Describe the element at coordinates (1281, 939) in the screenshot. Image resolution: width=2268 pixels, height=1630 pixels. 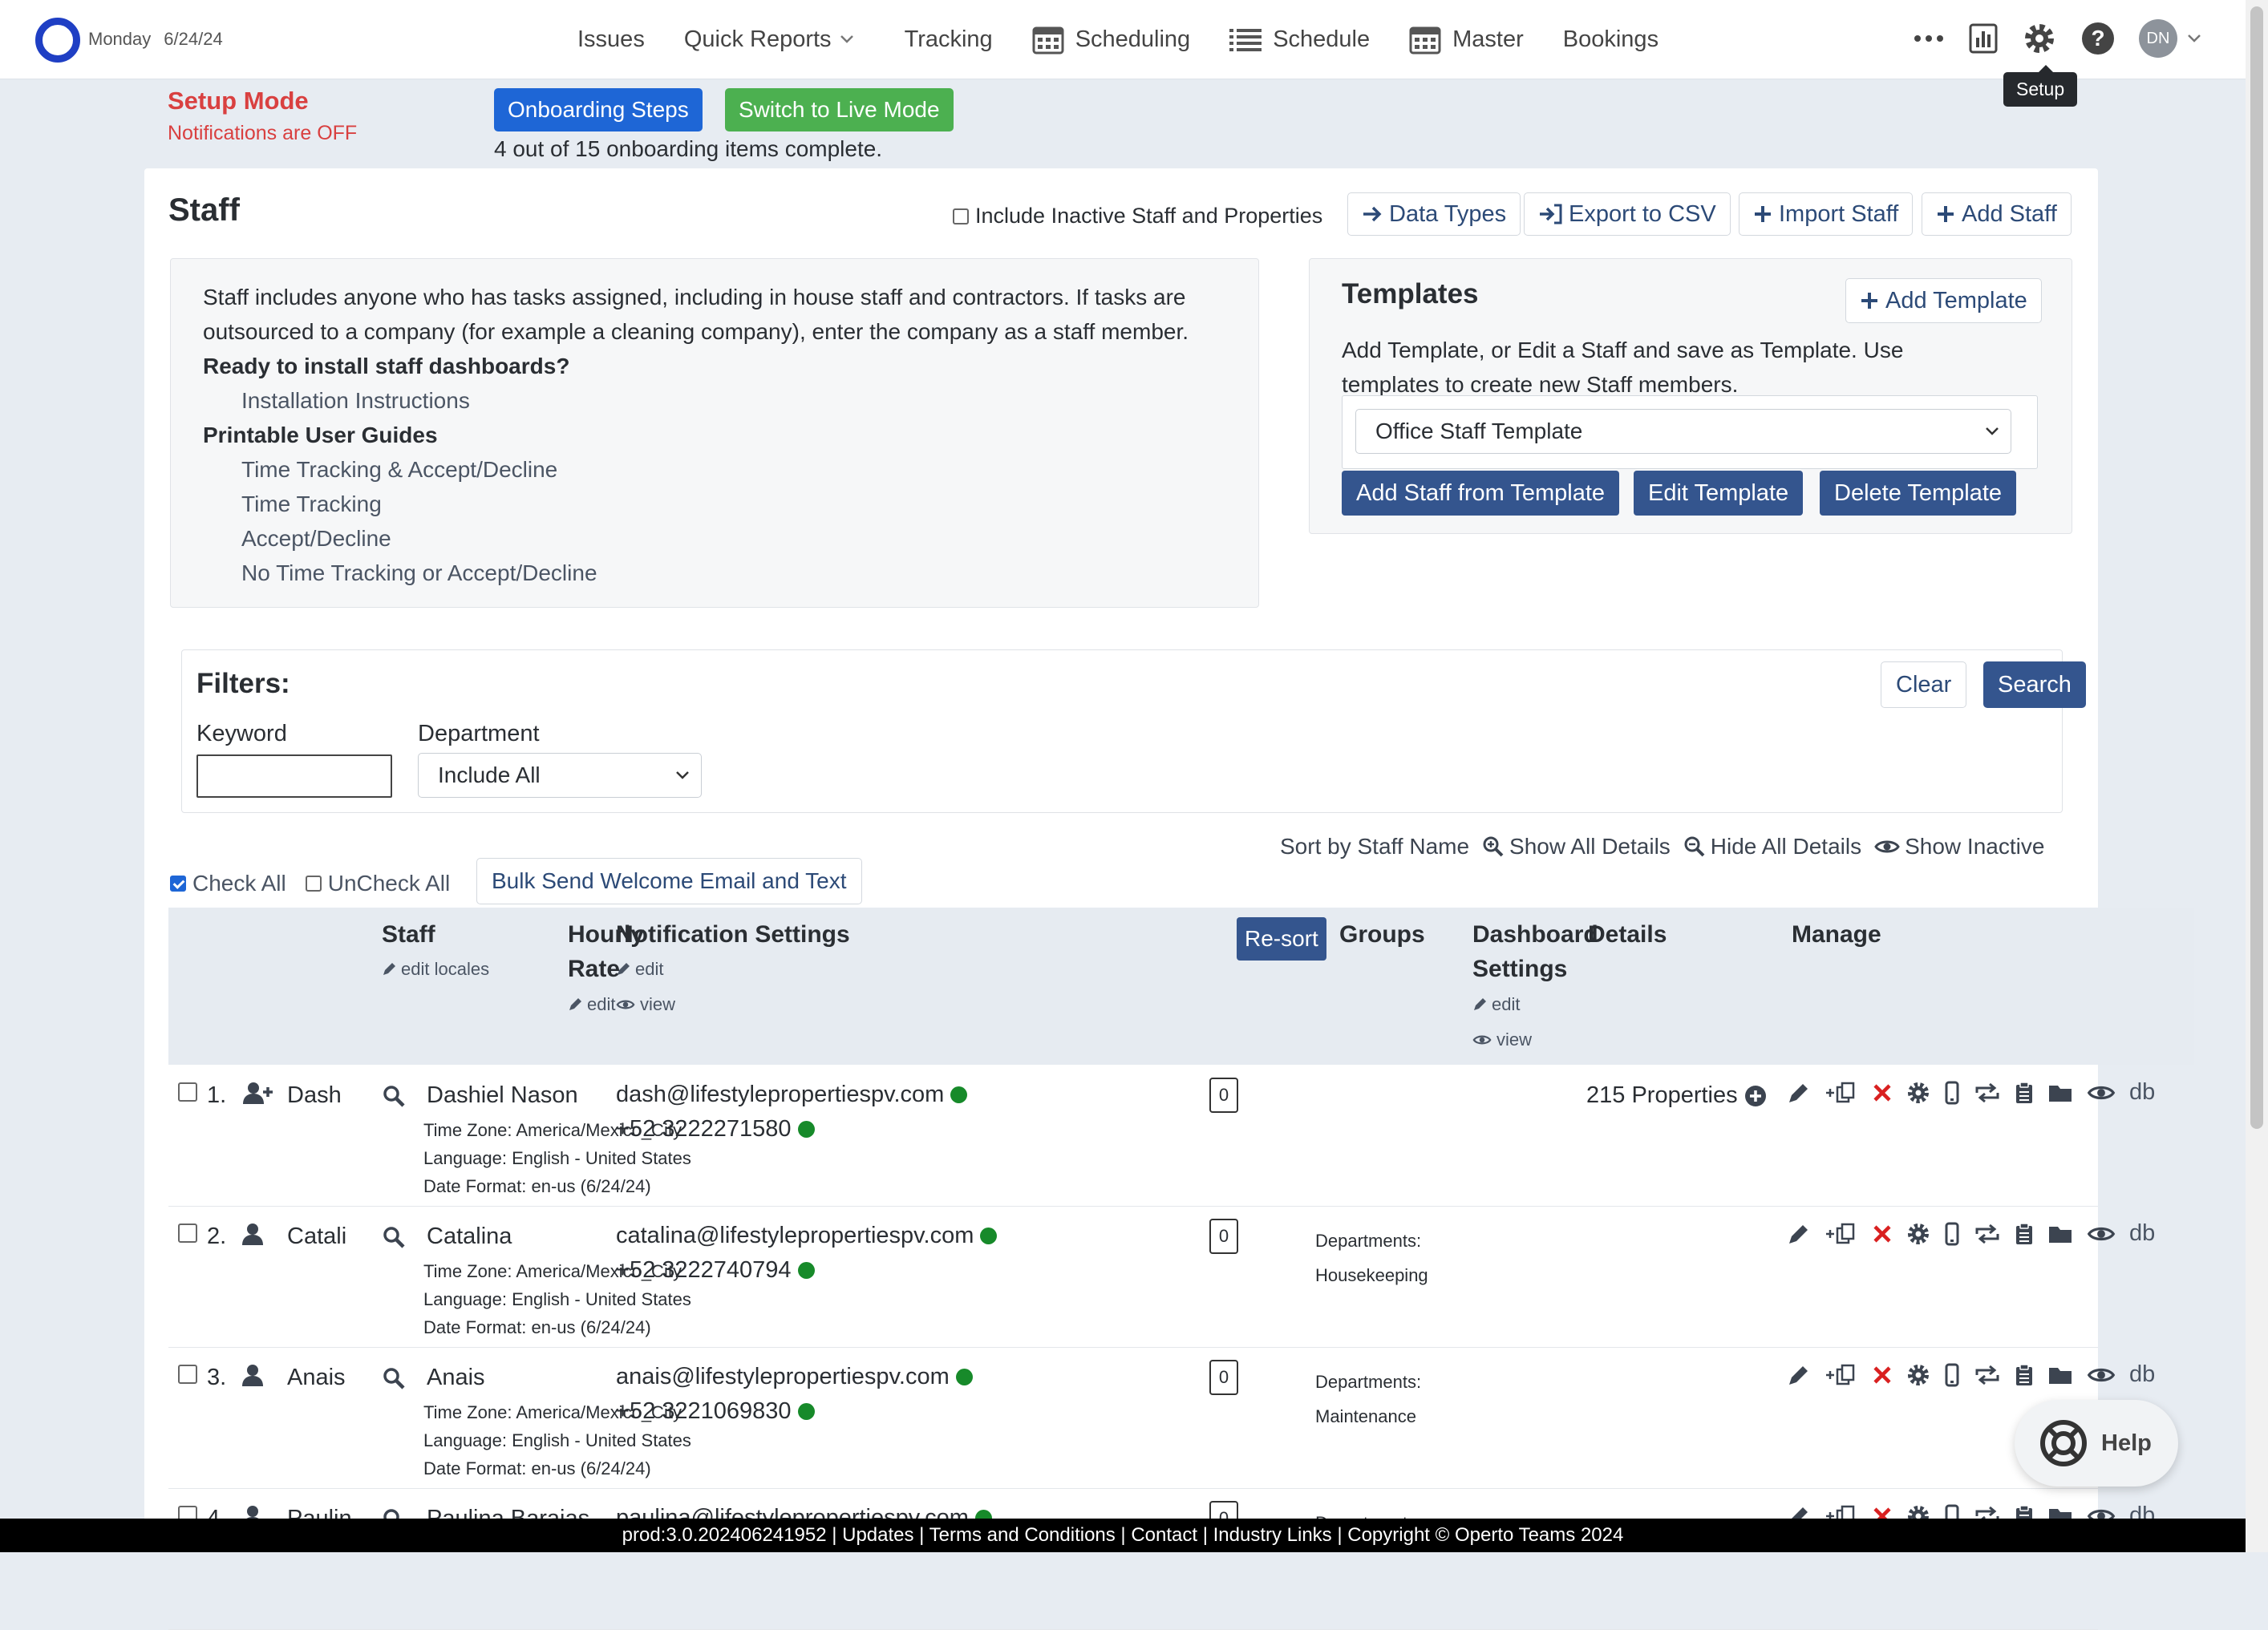
I see `resort-button: Re-sort` at that location.